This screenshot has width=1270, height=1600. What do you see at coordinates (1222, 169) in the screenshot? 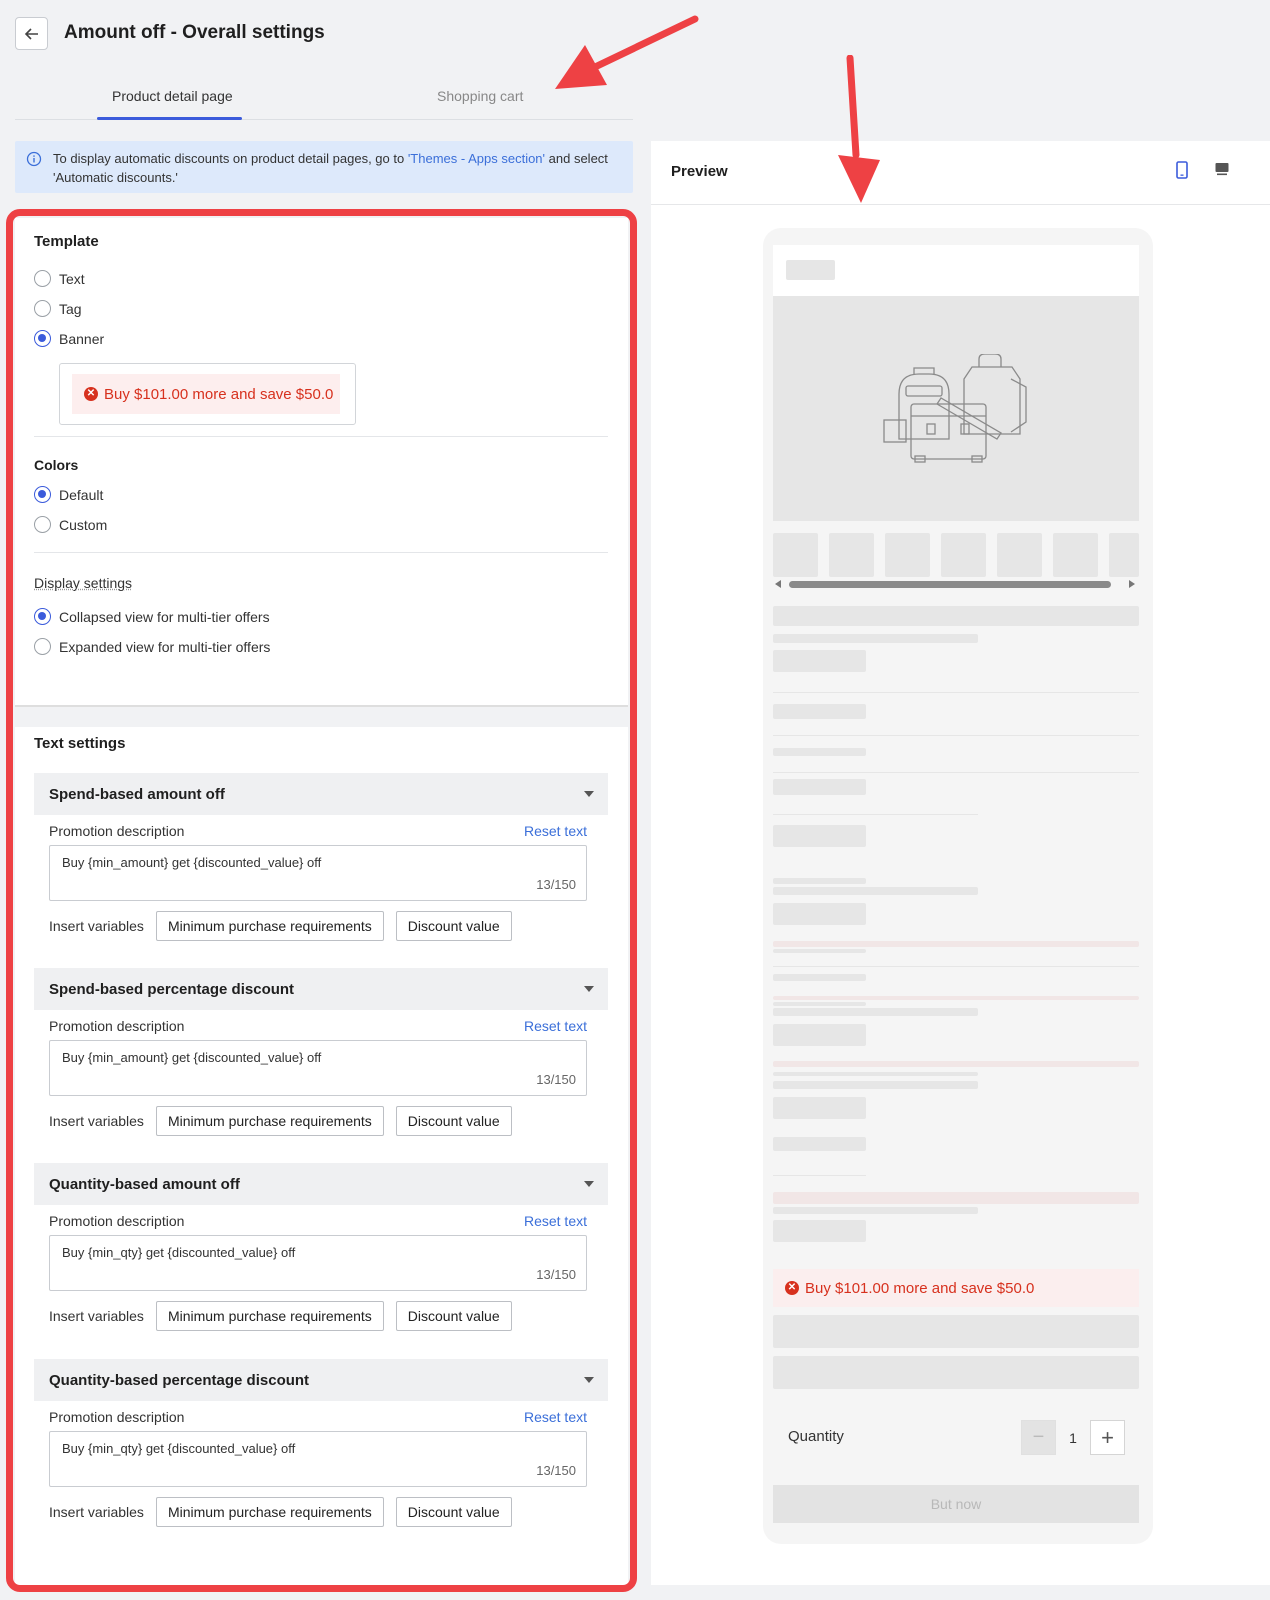
I see `desktop-device-icon` at bounding box center [1222, 169].